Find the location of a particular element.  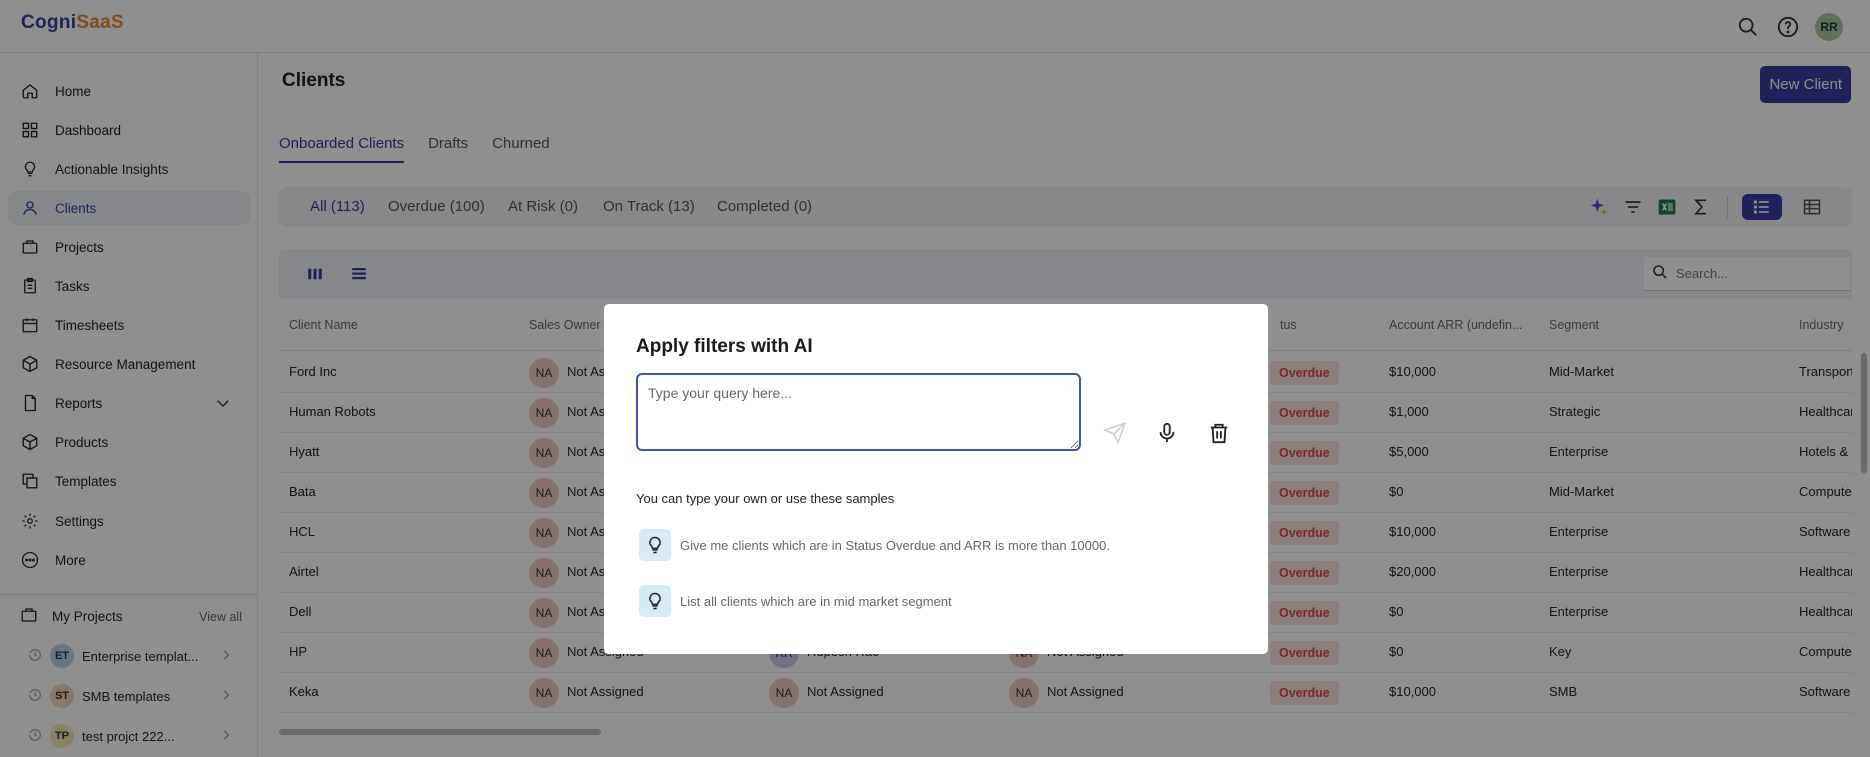

modal-title: Apply filters with AI is located at coordinates (724, 346).